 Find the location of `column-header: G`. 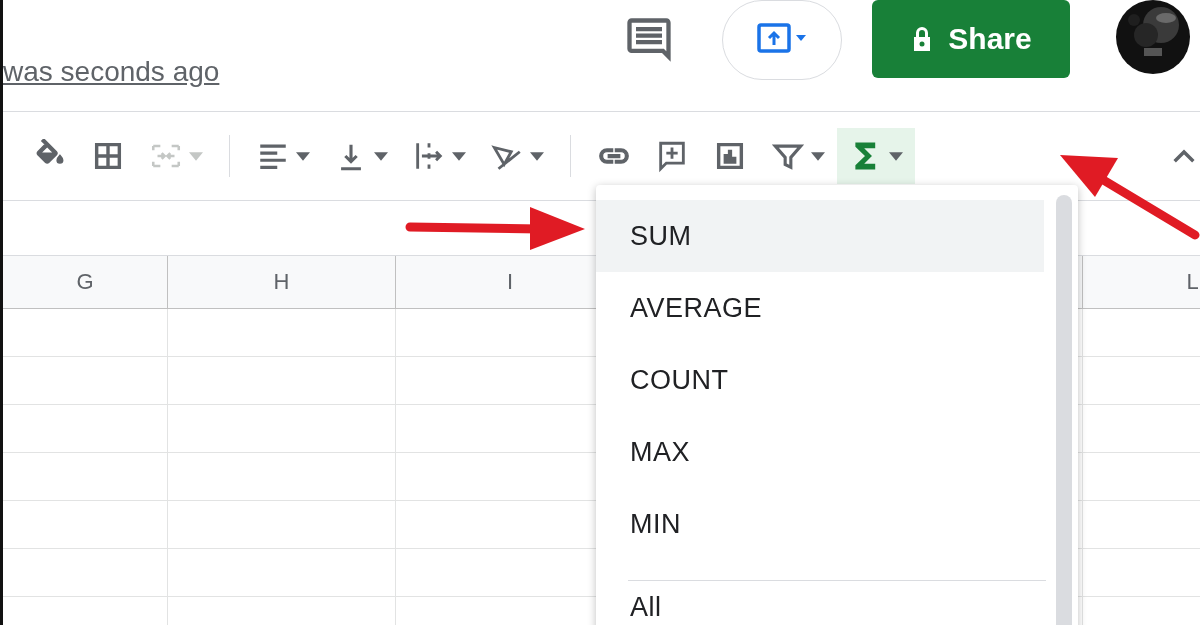

column-header: G is located at coordinates (85, 282).